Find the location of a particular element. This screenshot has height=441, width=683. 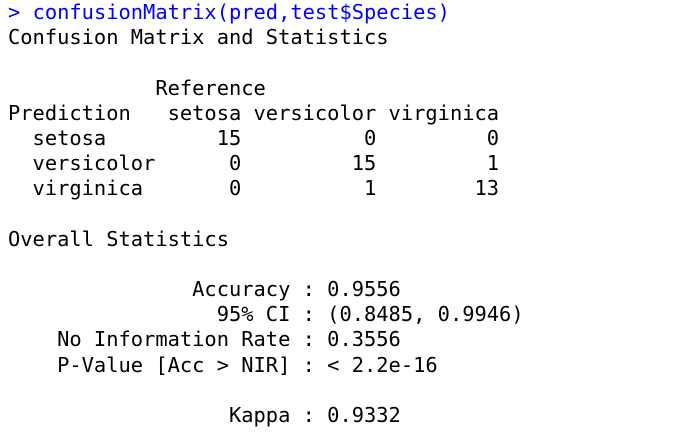

ci-stat: 95% CI : (0.8485, 0.9946) is located at coordinates (266, 314).